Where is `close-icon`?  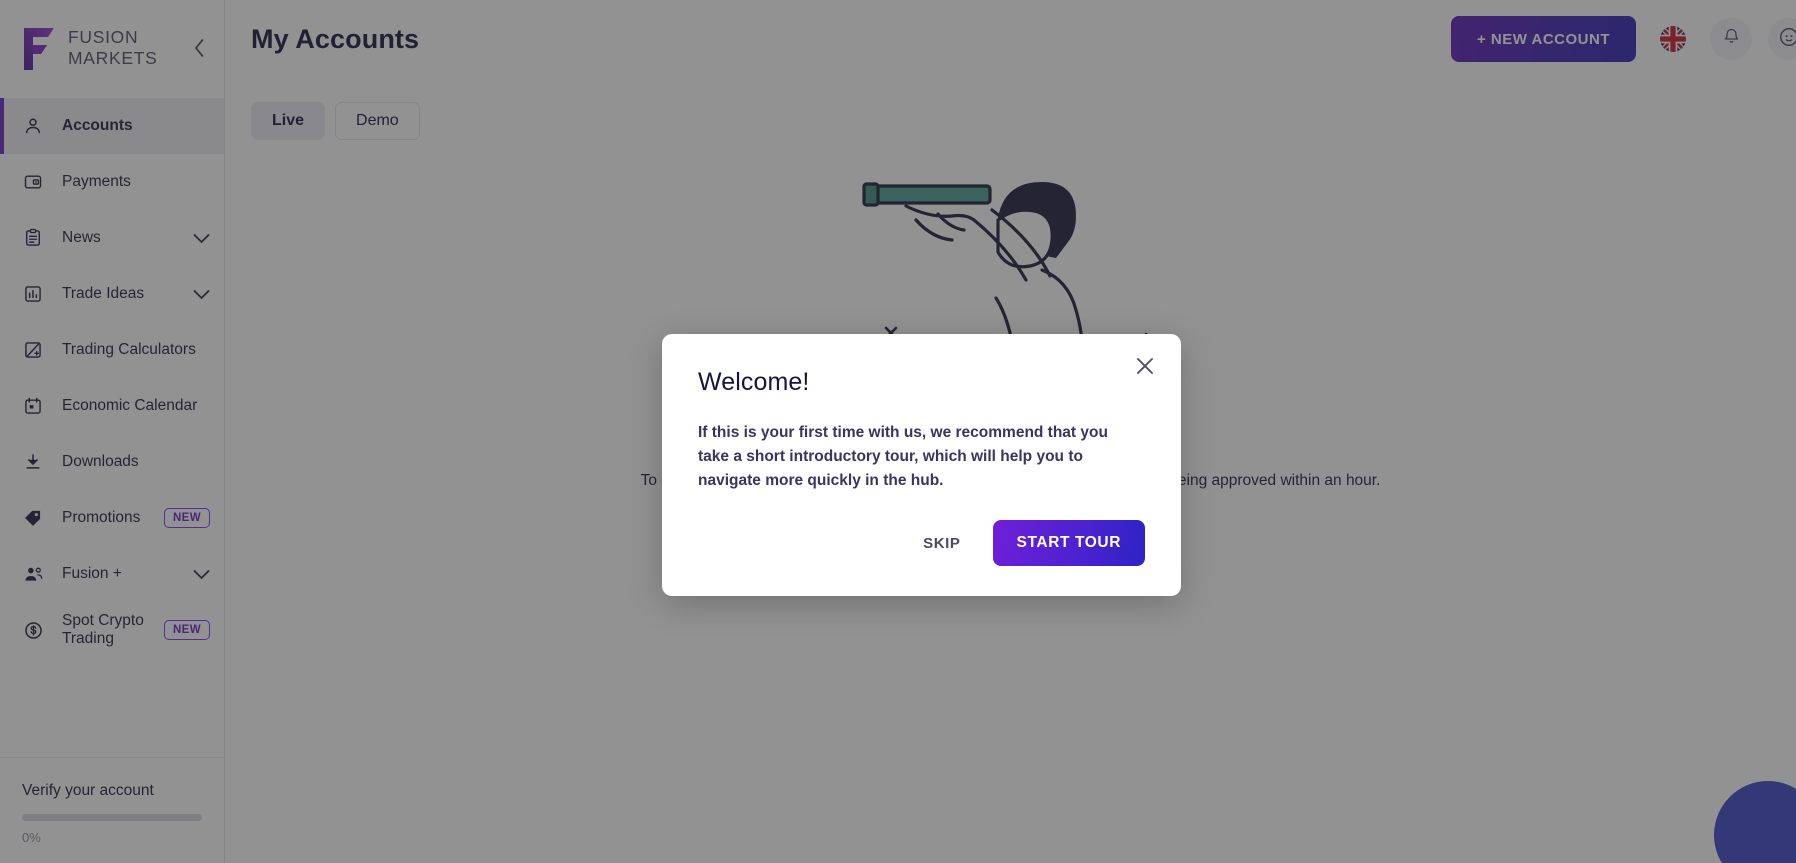
close-icon is located at coordinates (1145, 366).